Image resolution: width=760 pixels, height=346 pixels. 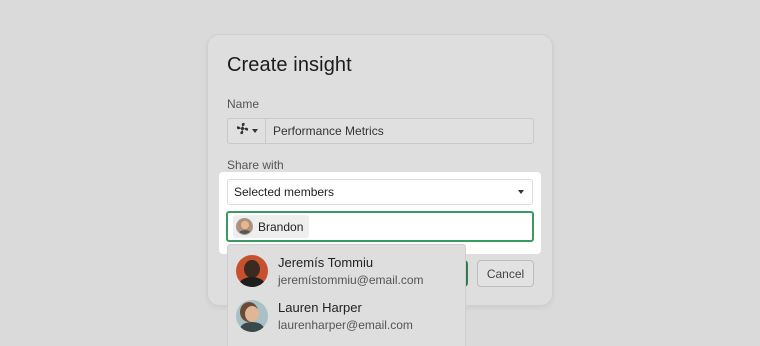 I want to click on fan-icon, so click(x=242, y=131).